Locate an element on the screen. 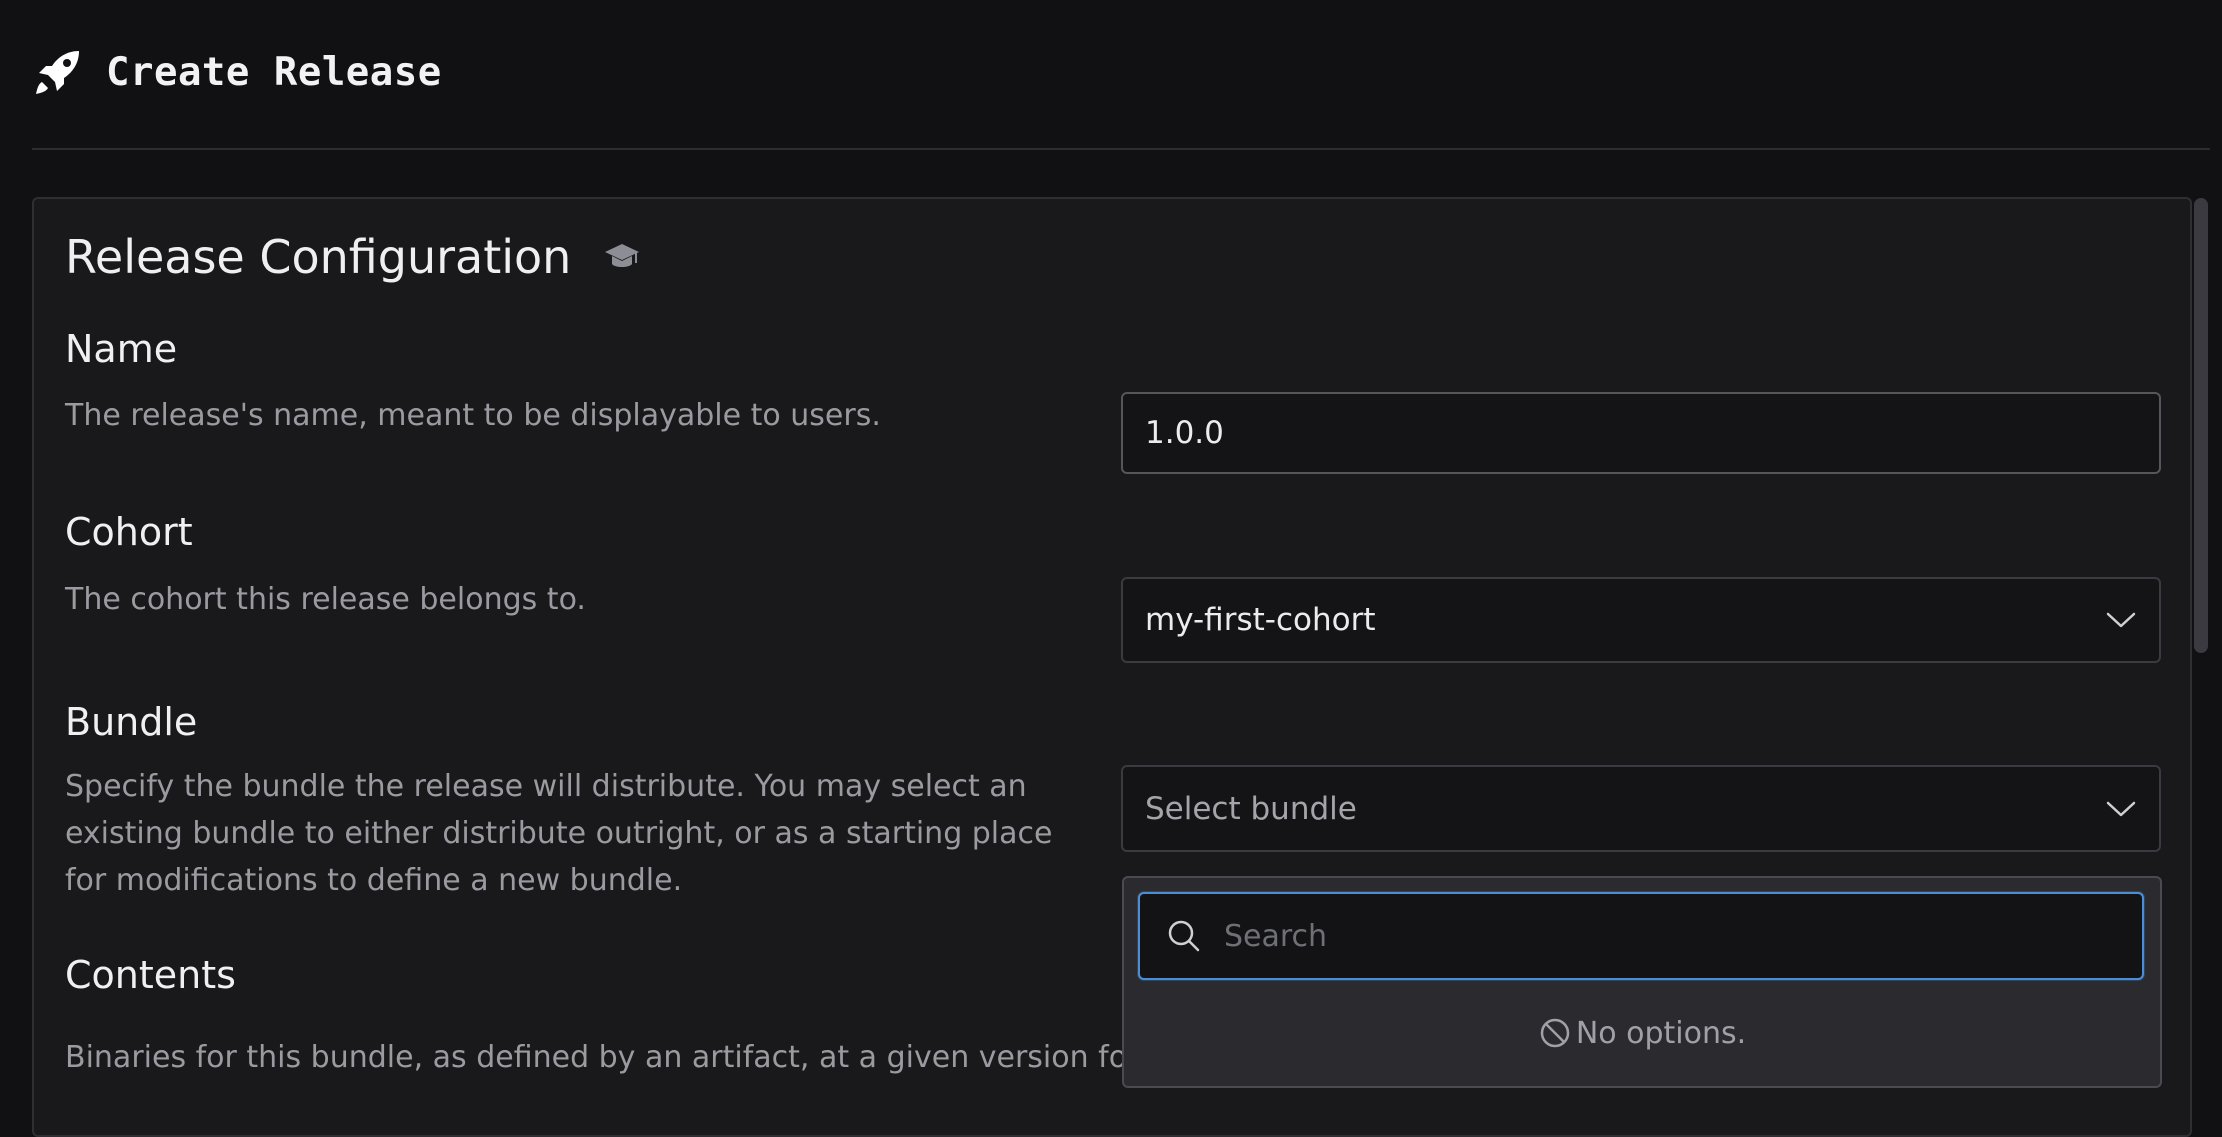  cohort-label: Cohort is located at coordinates (129, 532).